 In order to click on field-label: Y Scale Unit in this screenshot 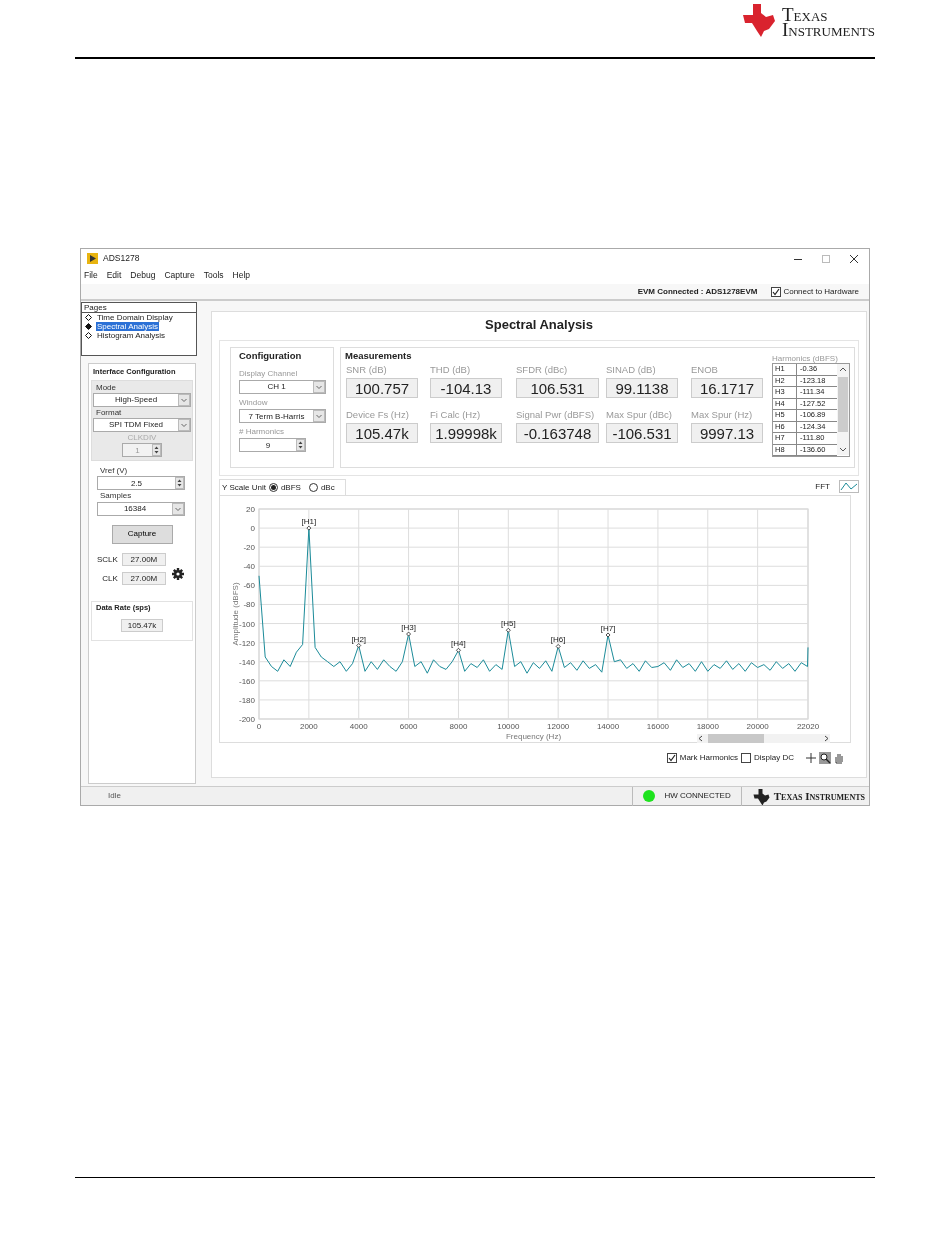, I will do `click(244, 487)`.